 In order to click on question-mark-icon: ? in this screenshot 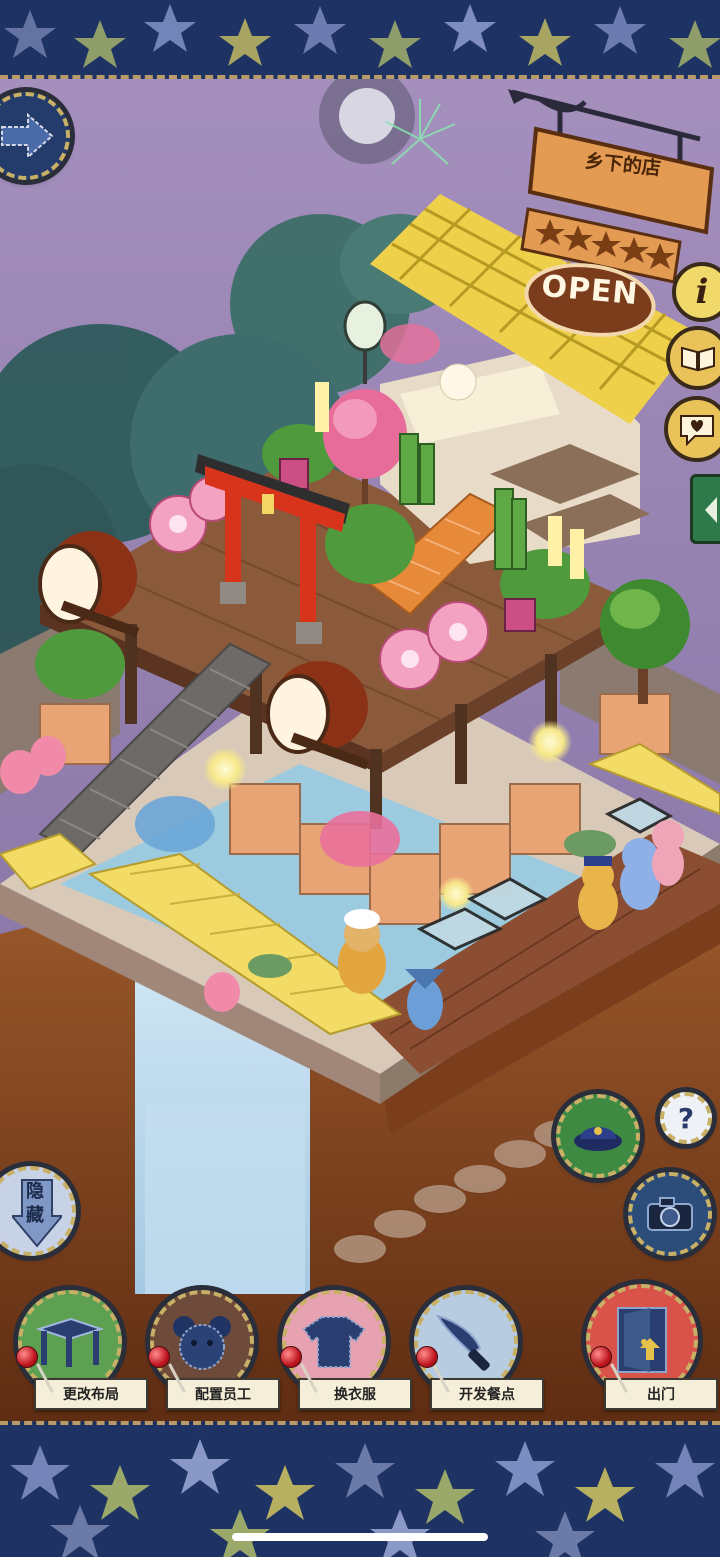, I will do `click(686, 1118)`.